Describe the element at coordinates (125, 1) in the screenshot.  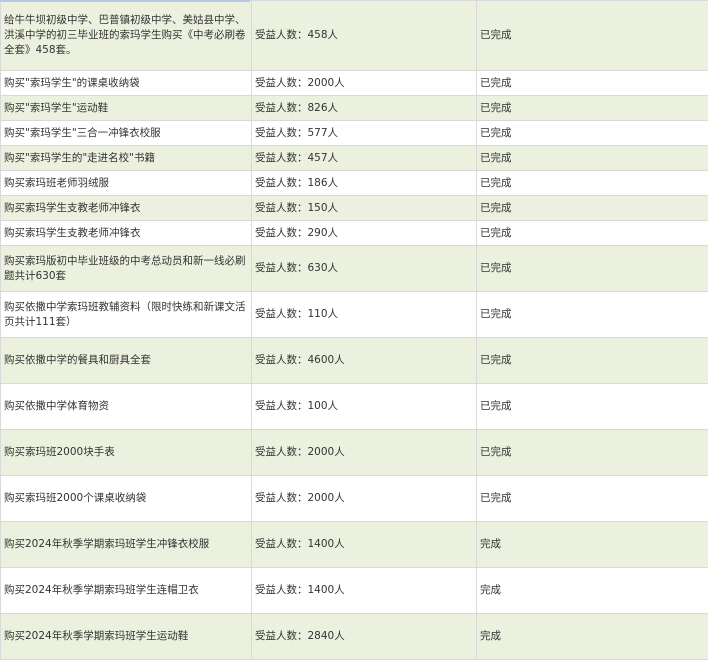
I see `selection-top-border` at that location.